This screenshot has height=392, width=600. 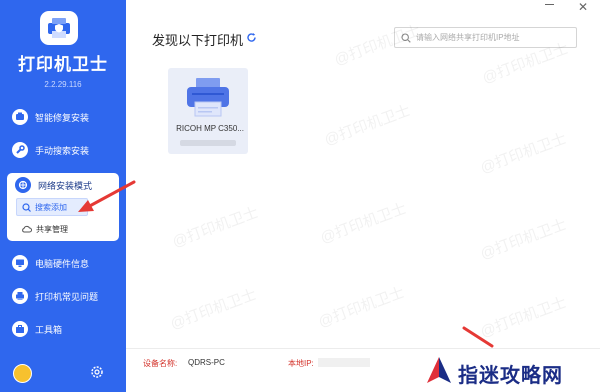 I want to click on sidebar-item-label: 打印机常见问题, so click(x=67, y=296).